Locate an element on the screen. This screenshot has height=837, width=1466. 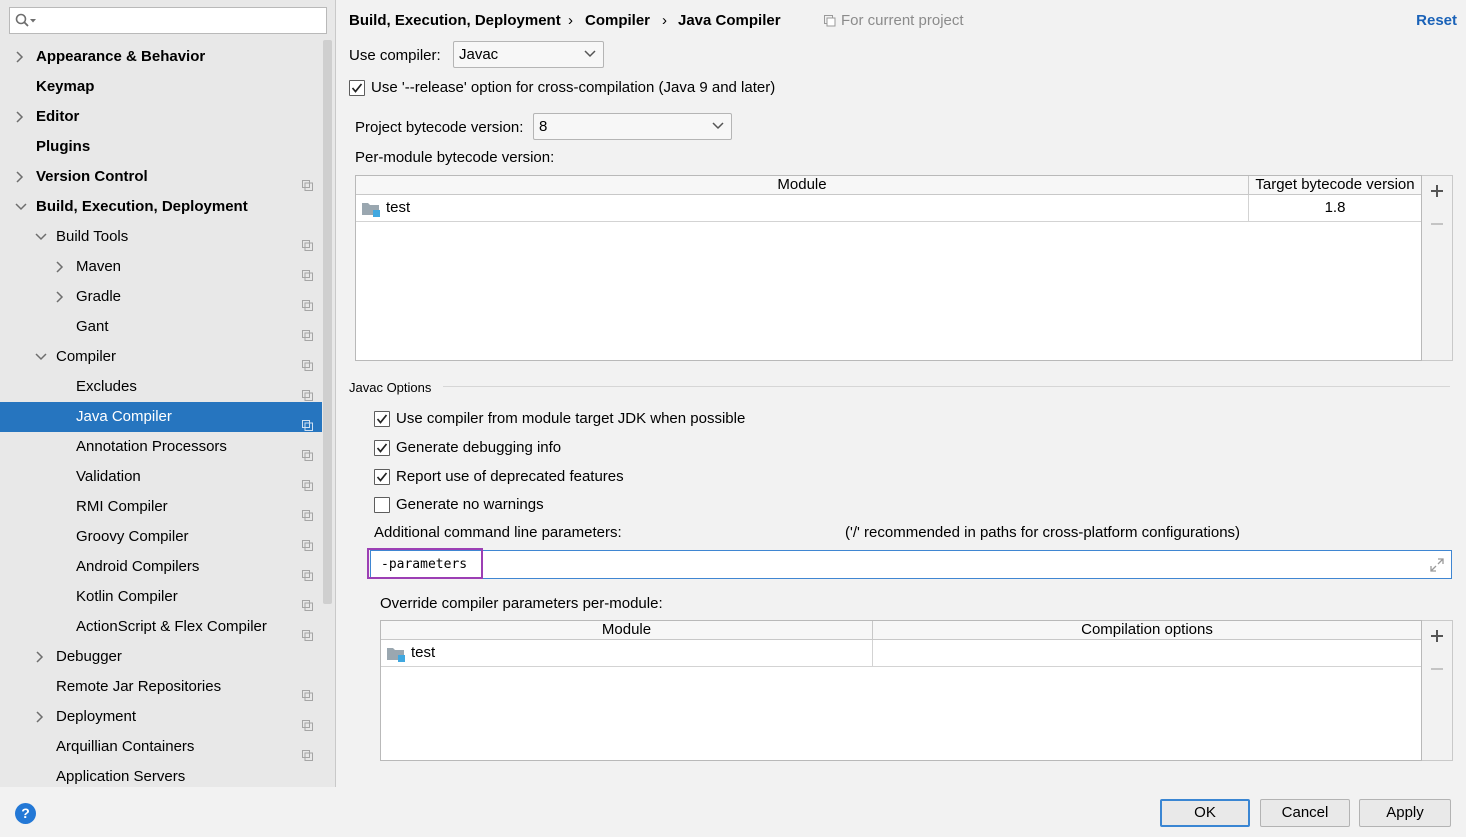
ok-button: OK is located at coordinates (1205, 813).